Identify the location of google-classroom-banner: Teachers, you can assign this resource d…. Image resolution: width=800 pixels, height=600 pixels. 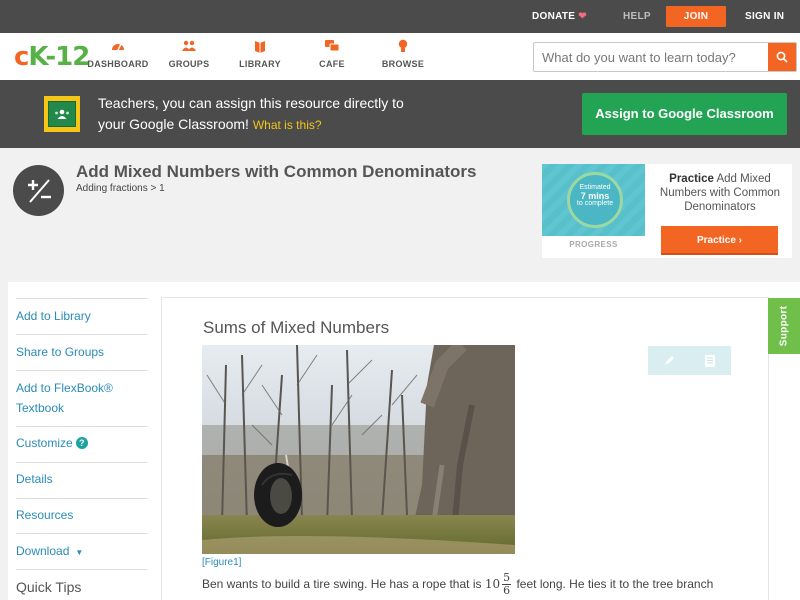
(400, 114).